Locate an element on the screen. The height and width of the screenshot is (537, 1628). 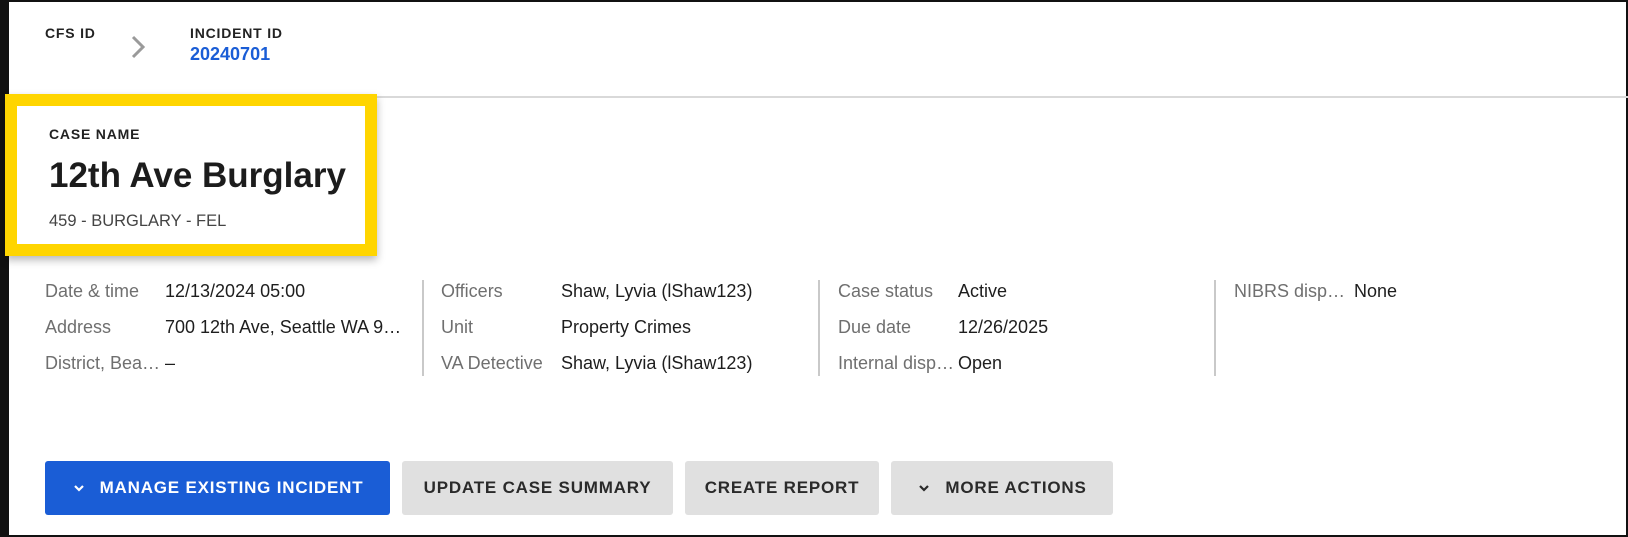
detail-row: Unit Property Crimes is located at coordinates (621, 329).